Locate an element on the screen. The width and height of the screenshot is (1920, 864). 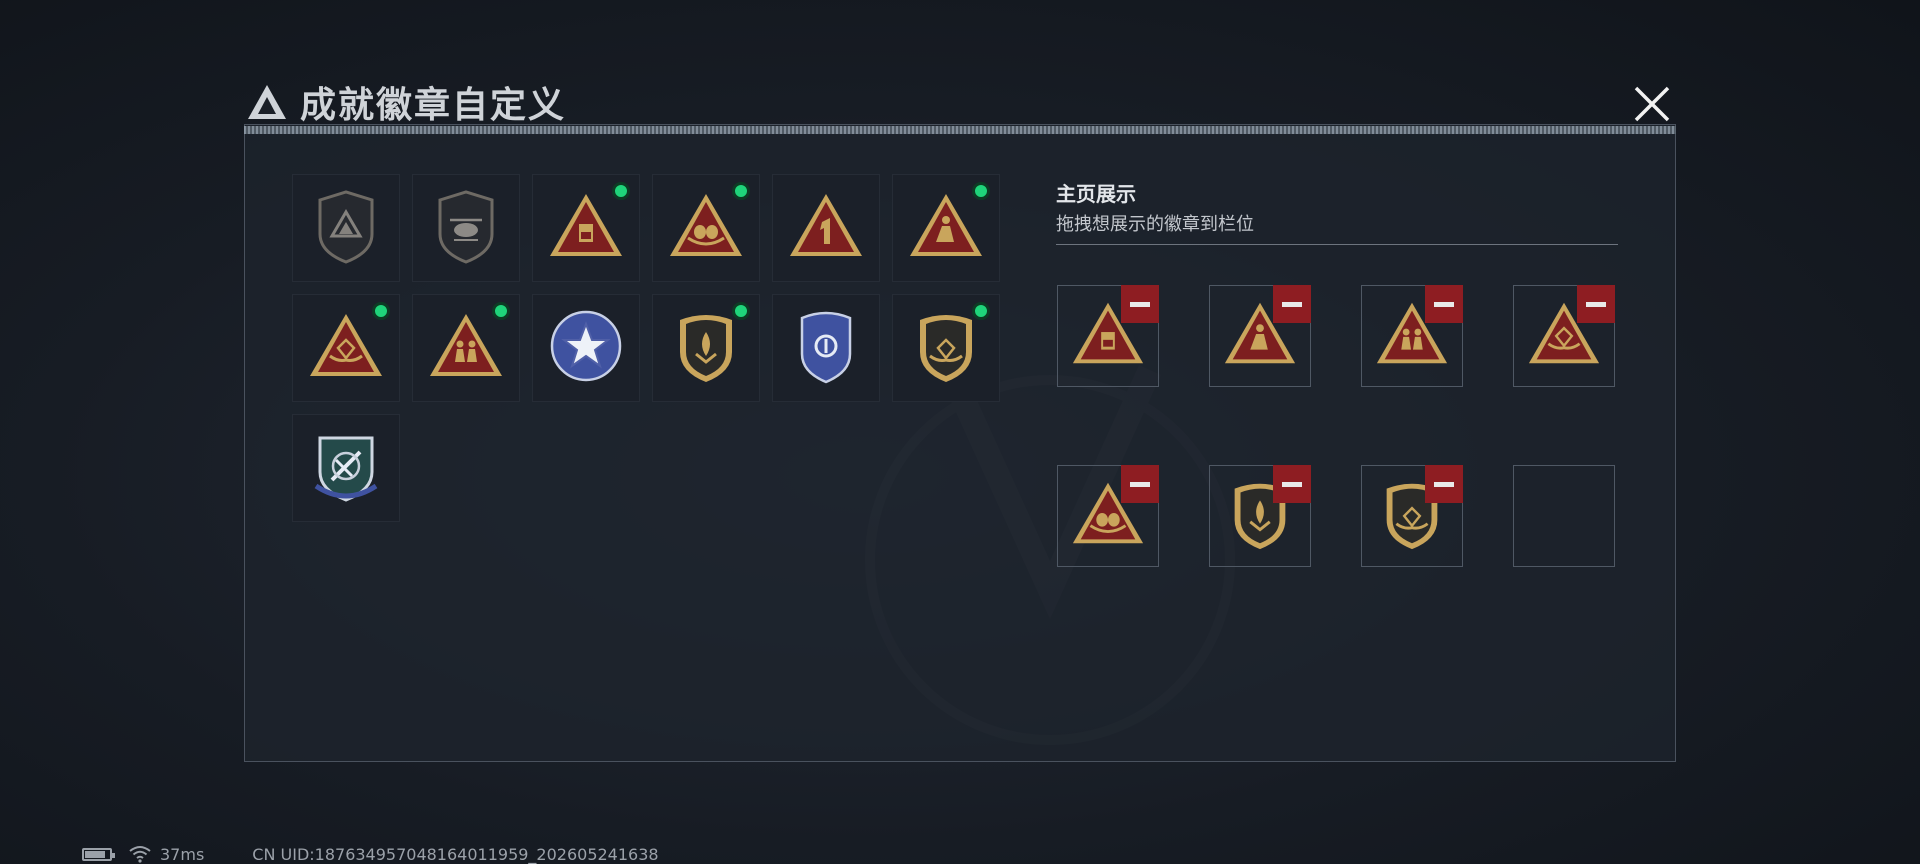
ping-text: 37ms is located at coordinates (182, 854).